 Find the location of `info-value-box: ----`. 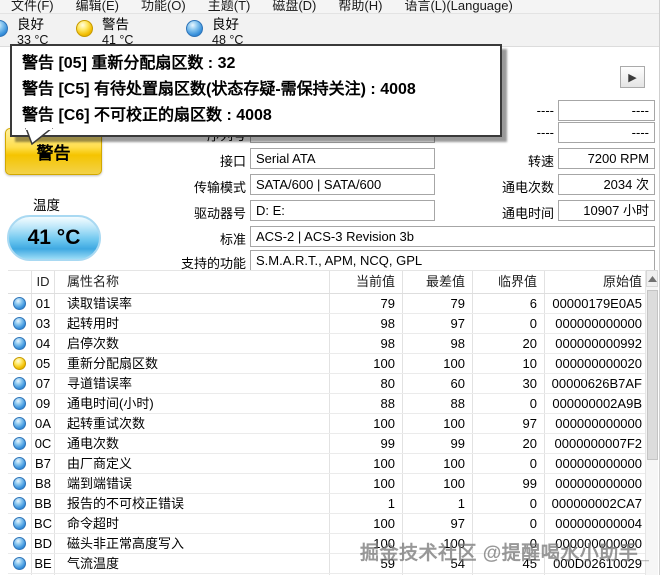

info-value-box: ---- is located at coordinates (606, 110).